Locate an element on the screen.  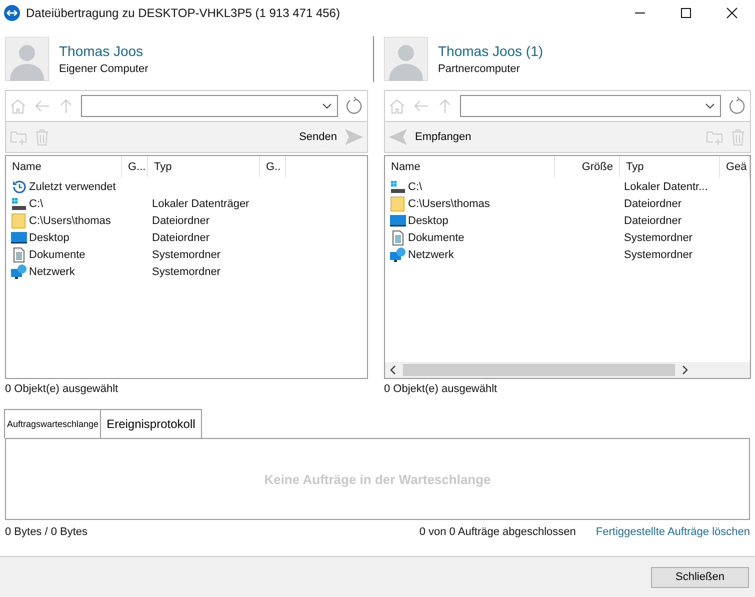
computer-label: Partnercomputer is located at coordinates (479, 69).